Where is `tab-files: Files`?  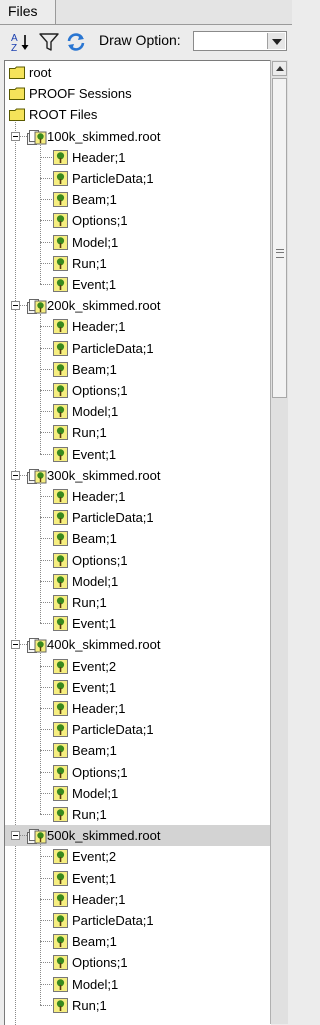 tab-files: Files is located at coordinates (28, 12).